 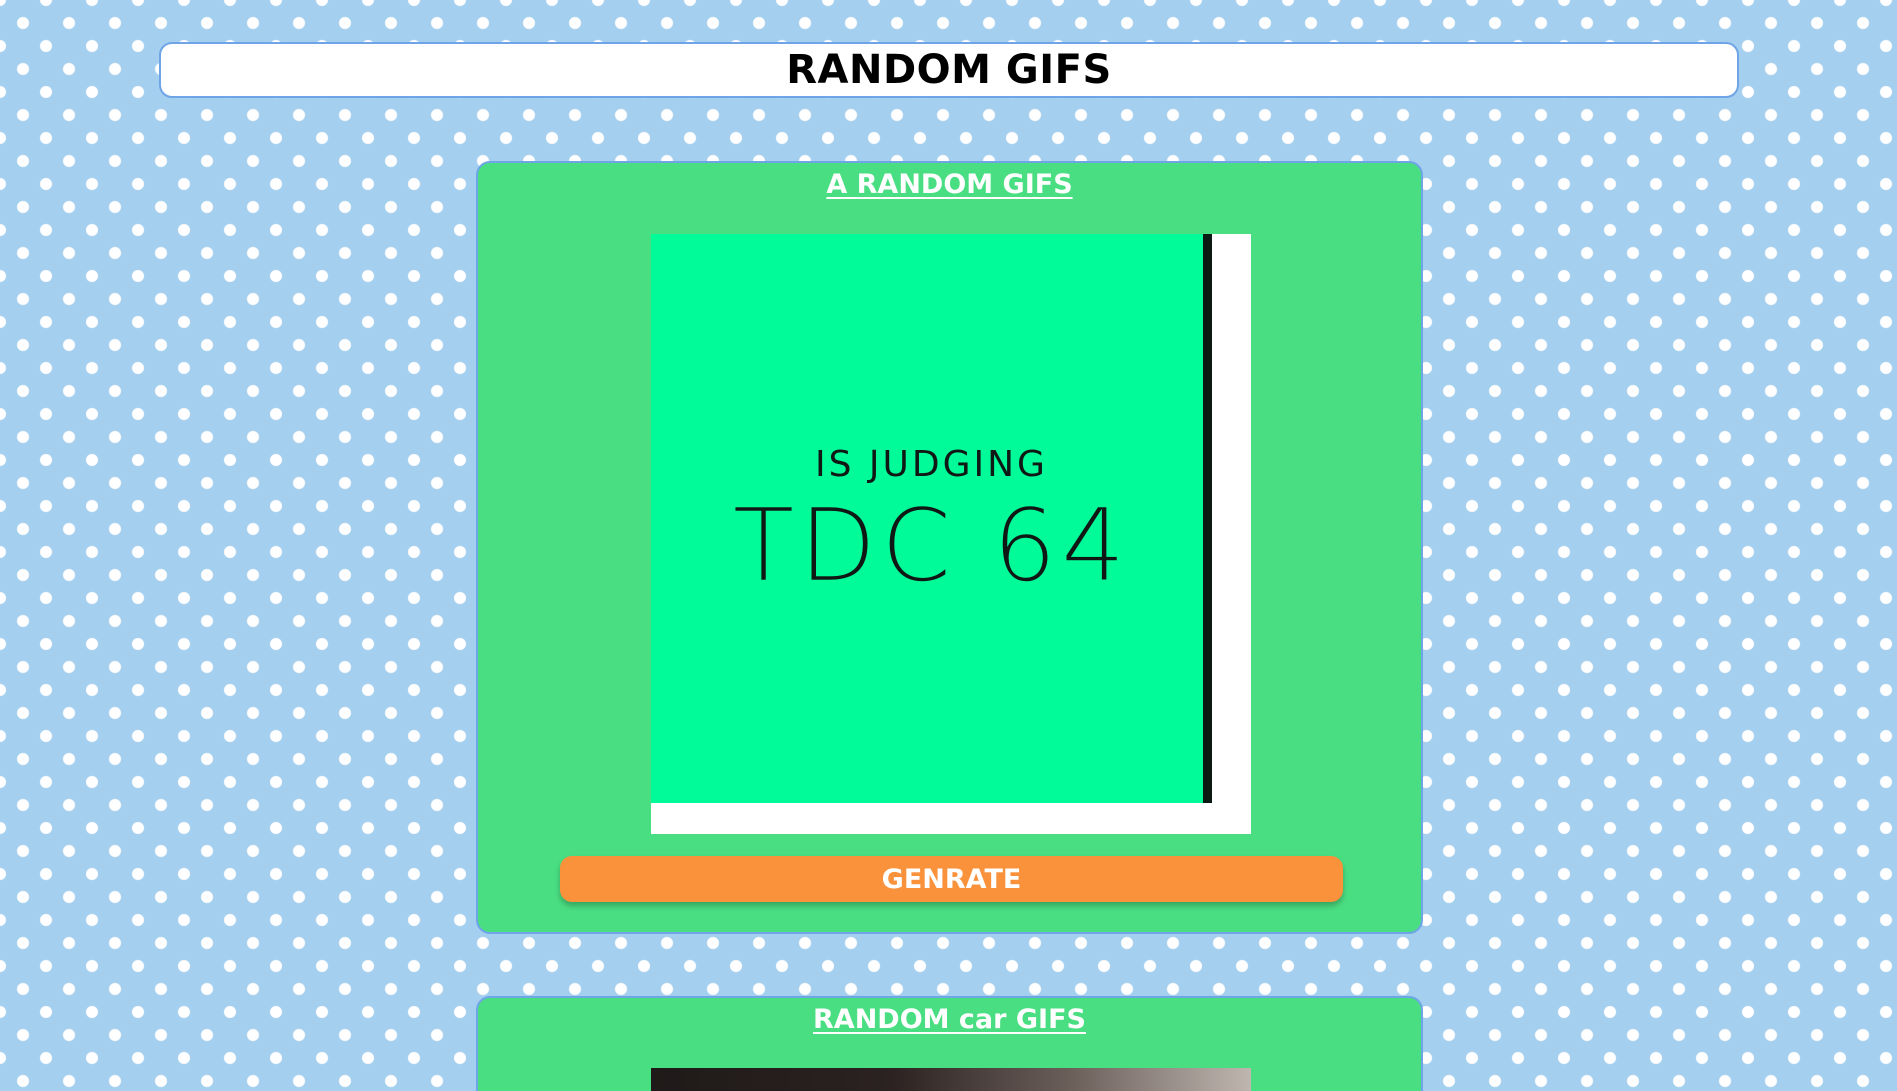 What do you see at coordinates (949, 184) in the screenshot?
I see `random-gif-card-title-link: A RANDOM GIFS` at bounding box center [949, 184].